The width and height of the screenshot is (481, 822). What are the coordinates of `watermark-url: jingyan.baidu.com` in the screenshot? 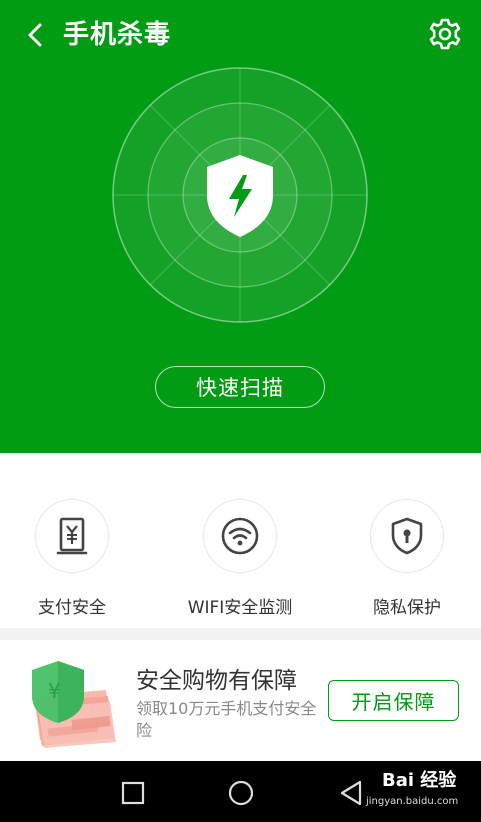 It's located at (412, 801).